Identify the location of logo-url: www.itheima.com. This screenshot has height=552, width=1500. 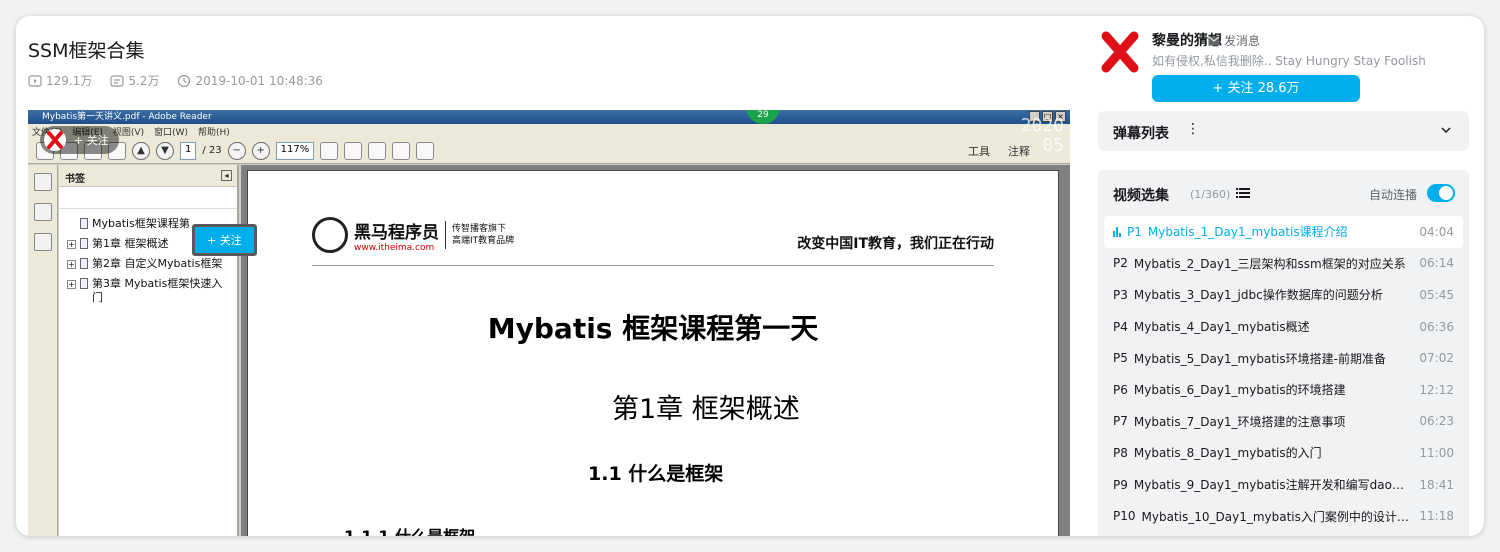
(394, 247).